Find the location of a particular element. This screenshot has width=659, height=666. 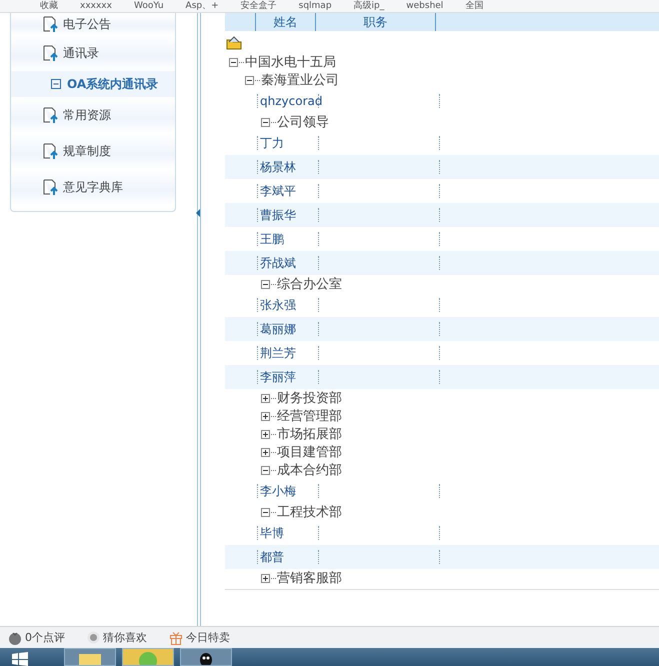

sidebar-item: 电子公告 is located at coordinates (93, 24).